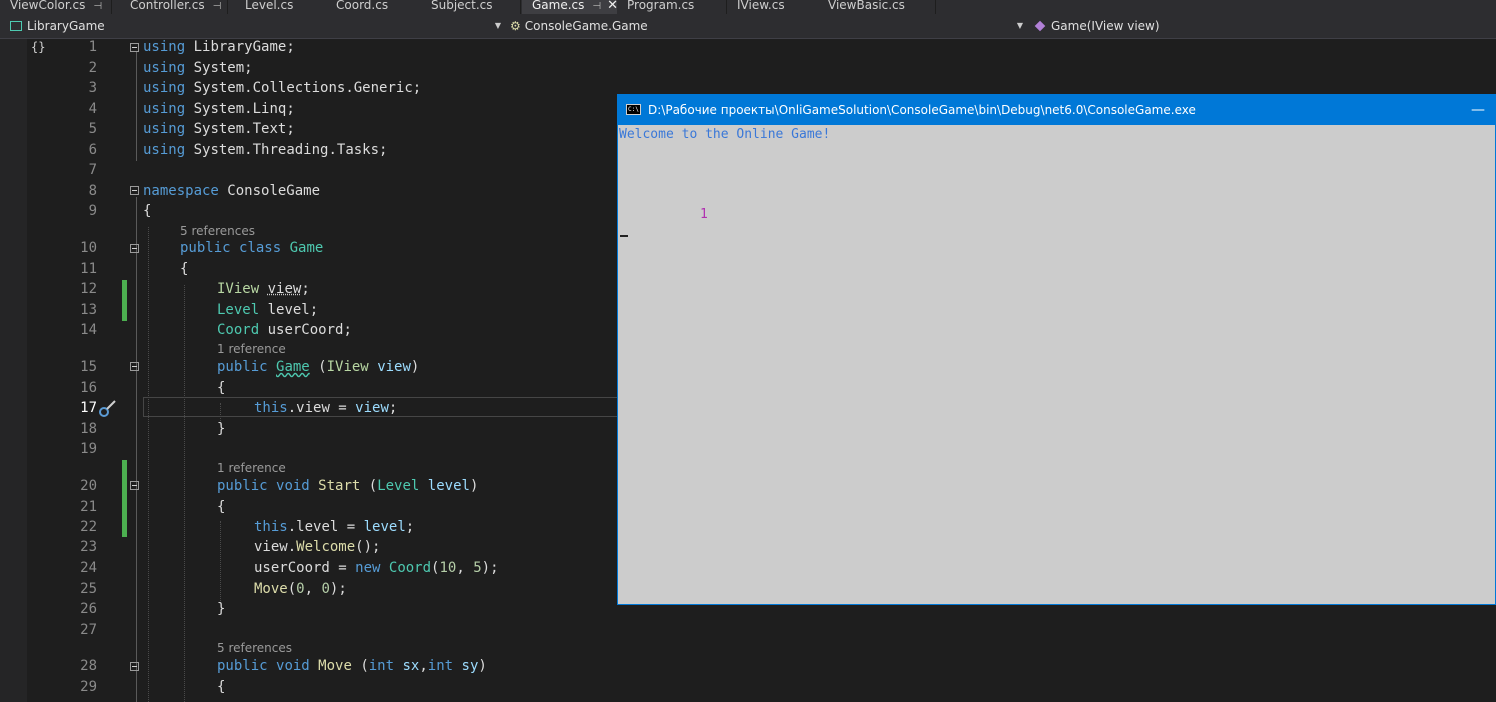 The image size is (1496, 702). I want to click on tab-subject: Subject.cs, so click(471, 7).